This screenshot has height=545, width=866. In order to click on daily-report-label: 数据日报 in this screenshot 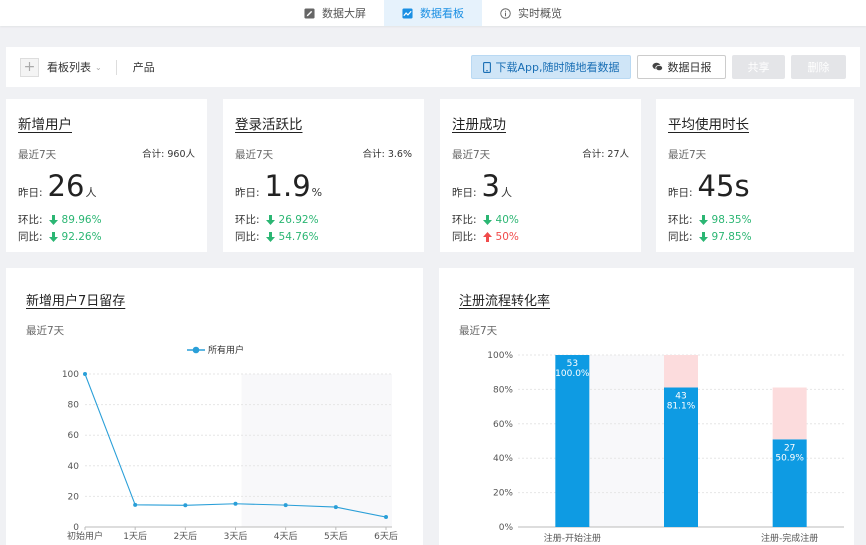, I will do `click(689, 67)`.